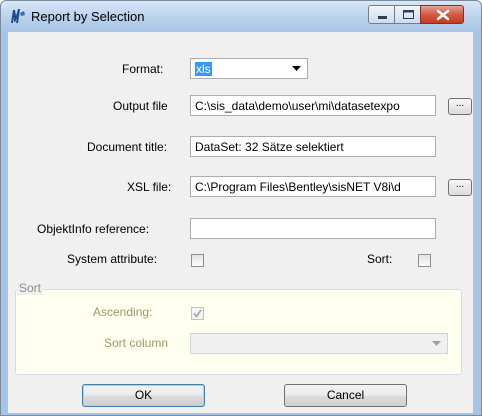 The image size is (482, 416). I want to click on maximize-button, so click(407, 14).